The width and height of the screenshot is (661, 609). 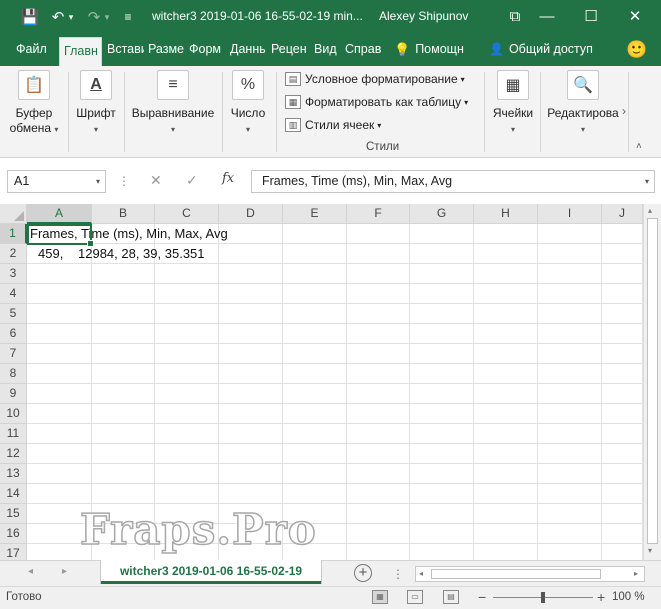 I want to click on cell-i1, so click(x=570, y=234).